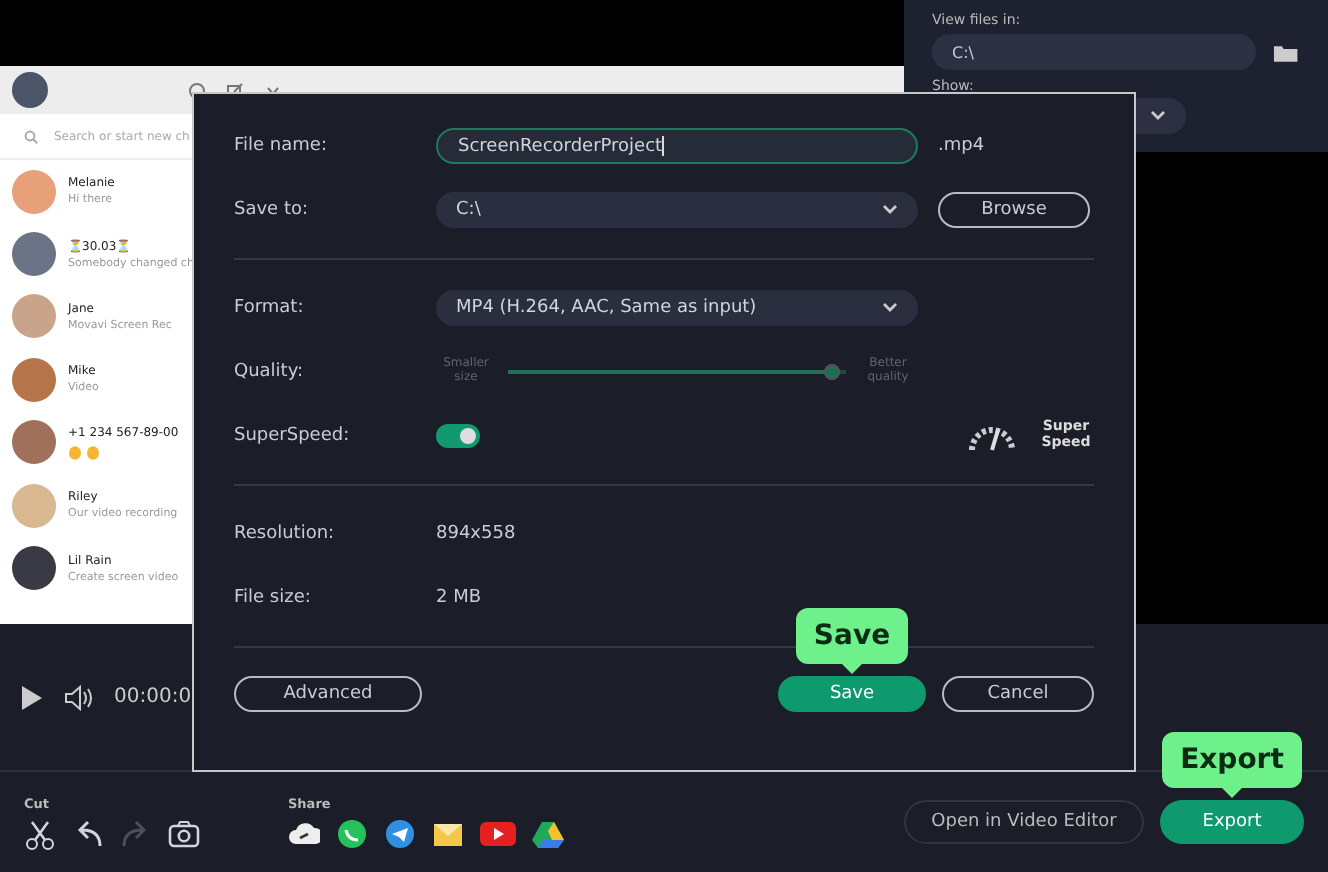 The image size is (1328, 872). I want to click on save-button: Save, so click(852, 694).